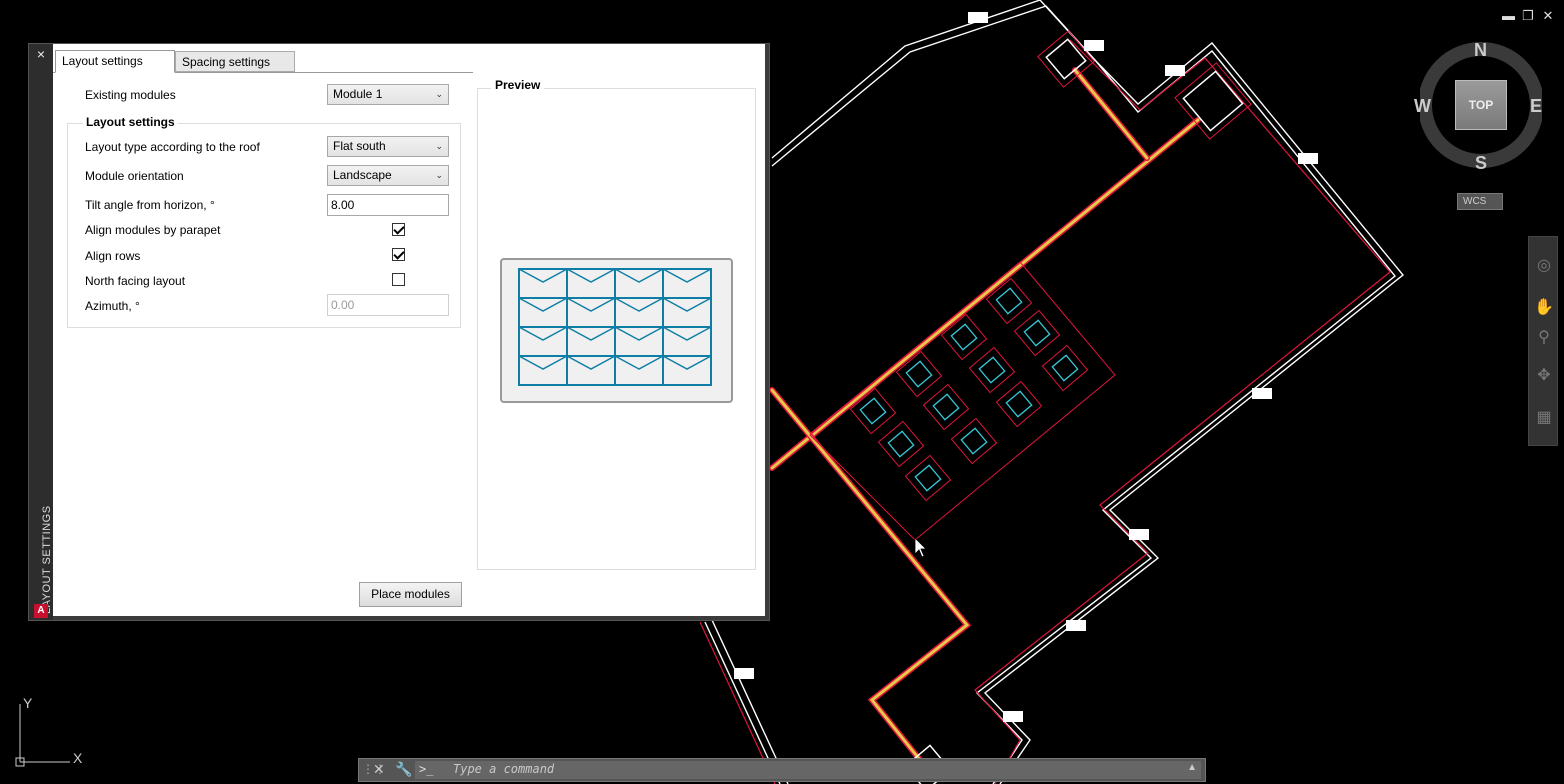 This screenshot has height=784, width=1564. I want to click on autocad-logo-icon: A, so click(41, 611).